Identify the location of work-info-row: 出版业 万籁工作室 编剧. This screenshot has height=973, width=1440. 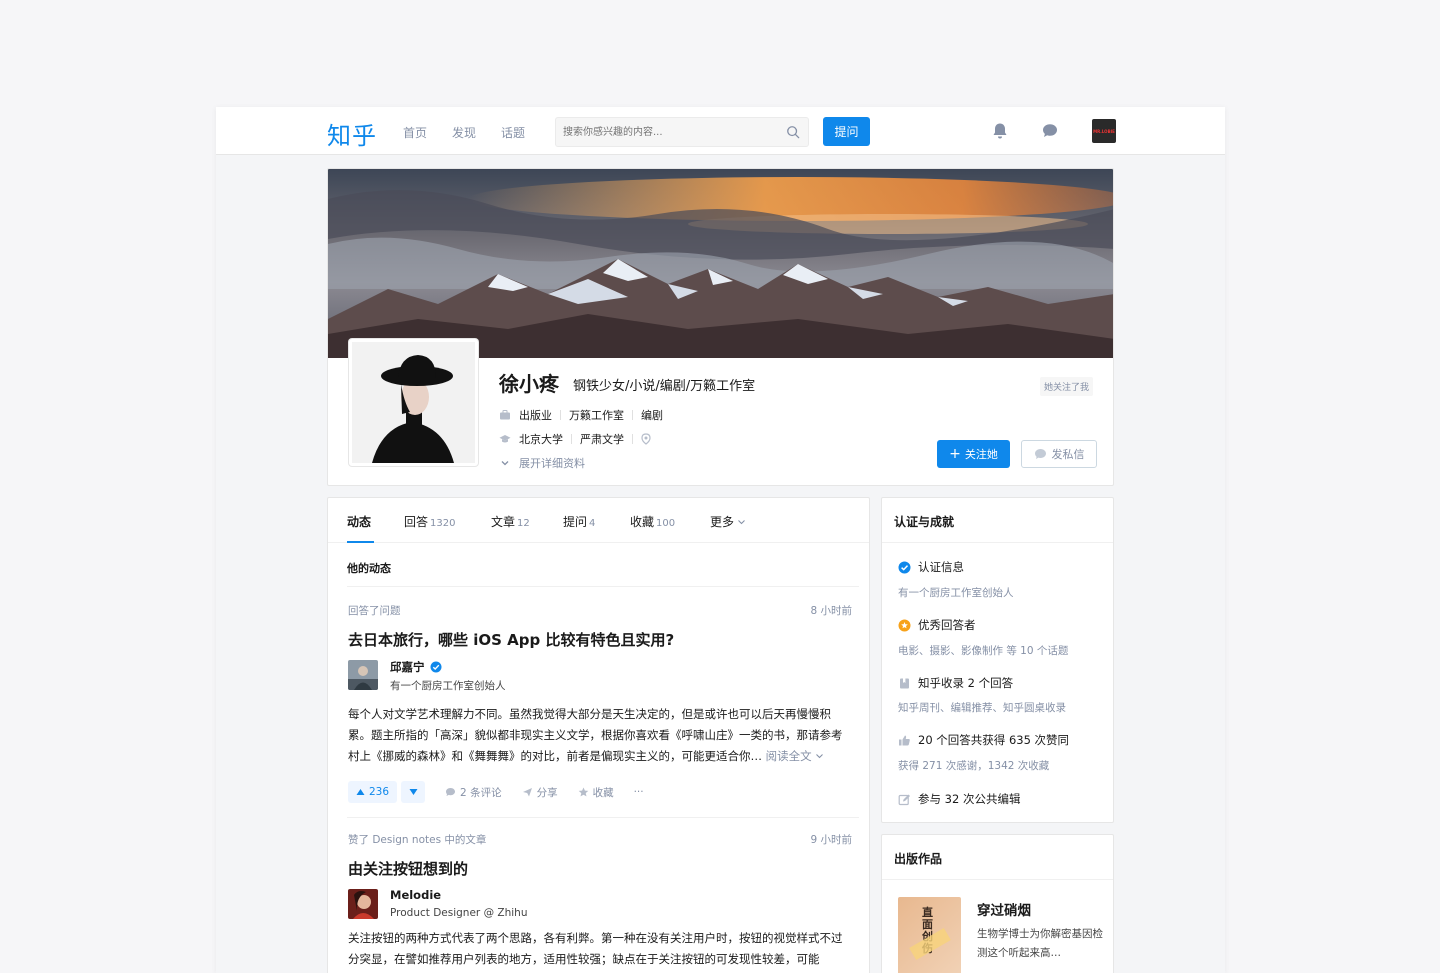
(581, 415).